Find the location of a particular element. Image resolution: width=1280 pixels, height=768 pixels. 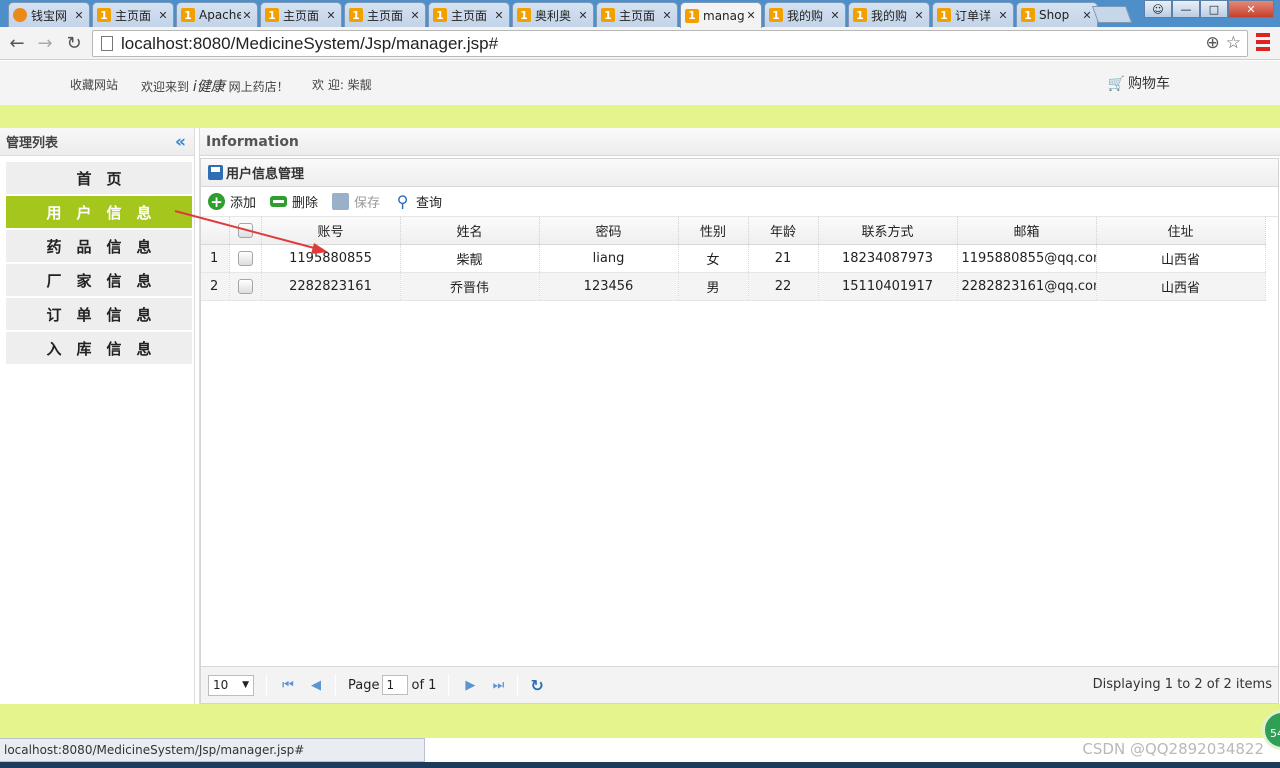

browser-tab: 1 Shop ✕ is located at coordinates (1057, 14).